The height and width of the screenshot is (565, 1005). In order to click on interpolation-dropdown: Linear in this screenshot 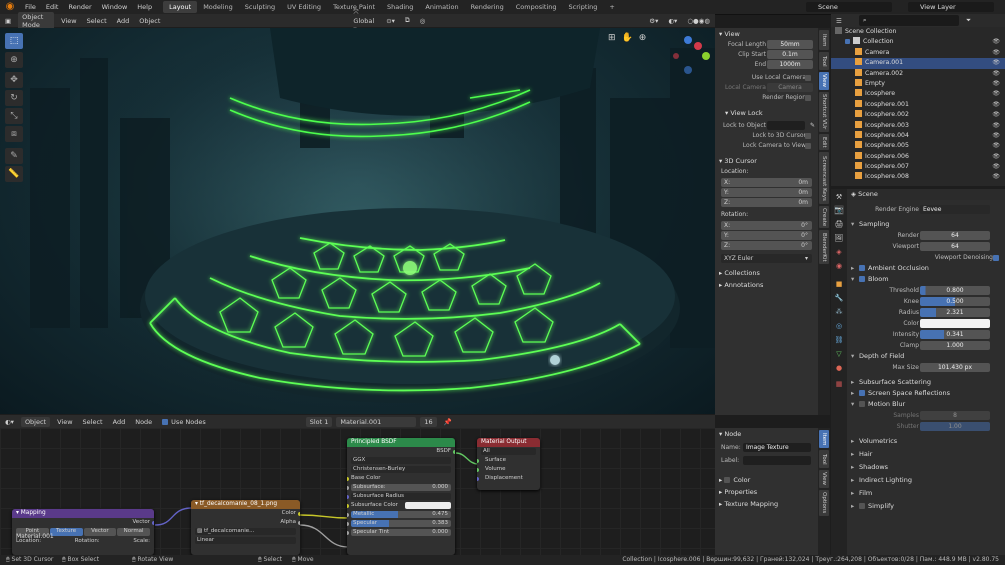, I will do `click(245, 540)`.